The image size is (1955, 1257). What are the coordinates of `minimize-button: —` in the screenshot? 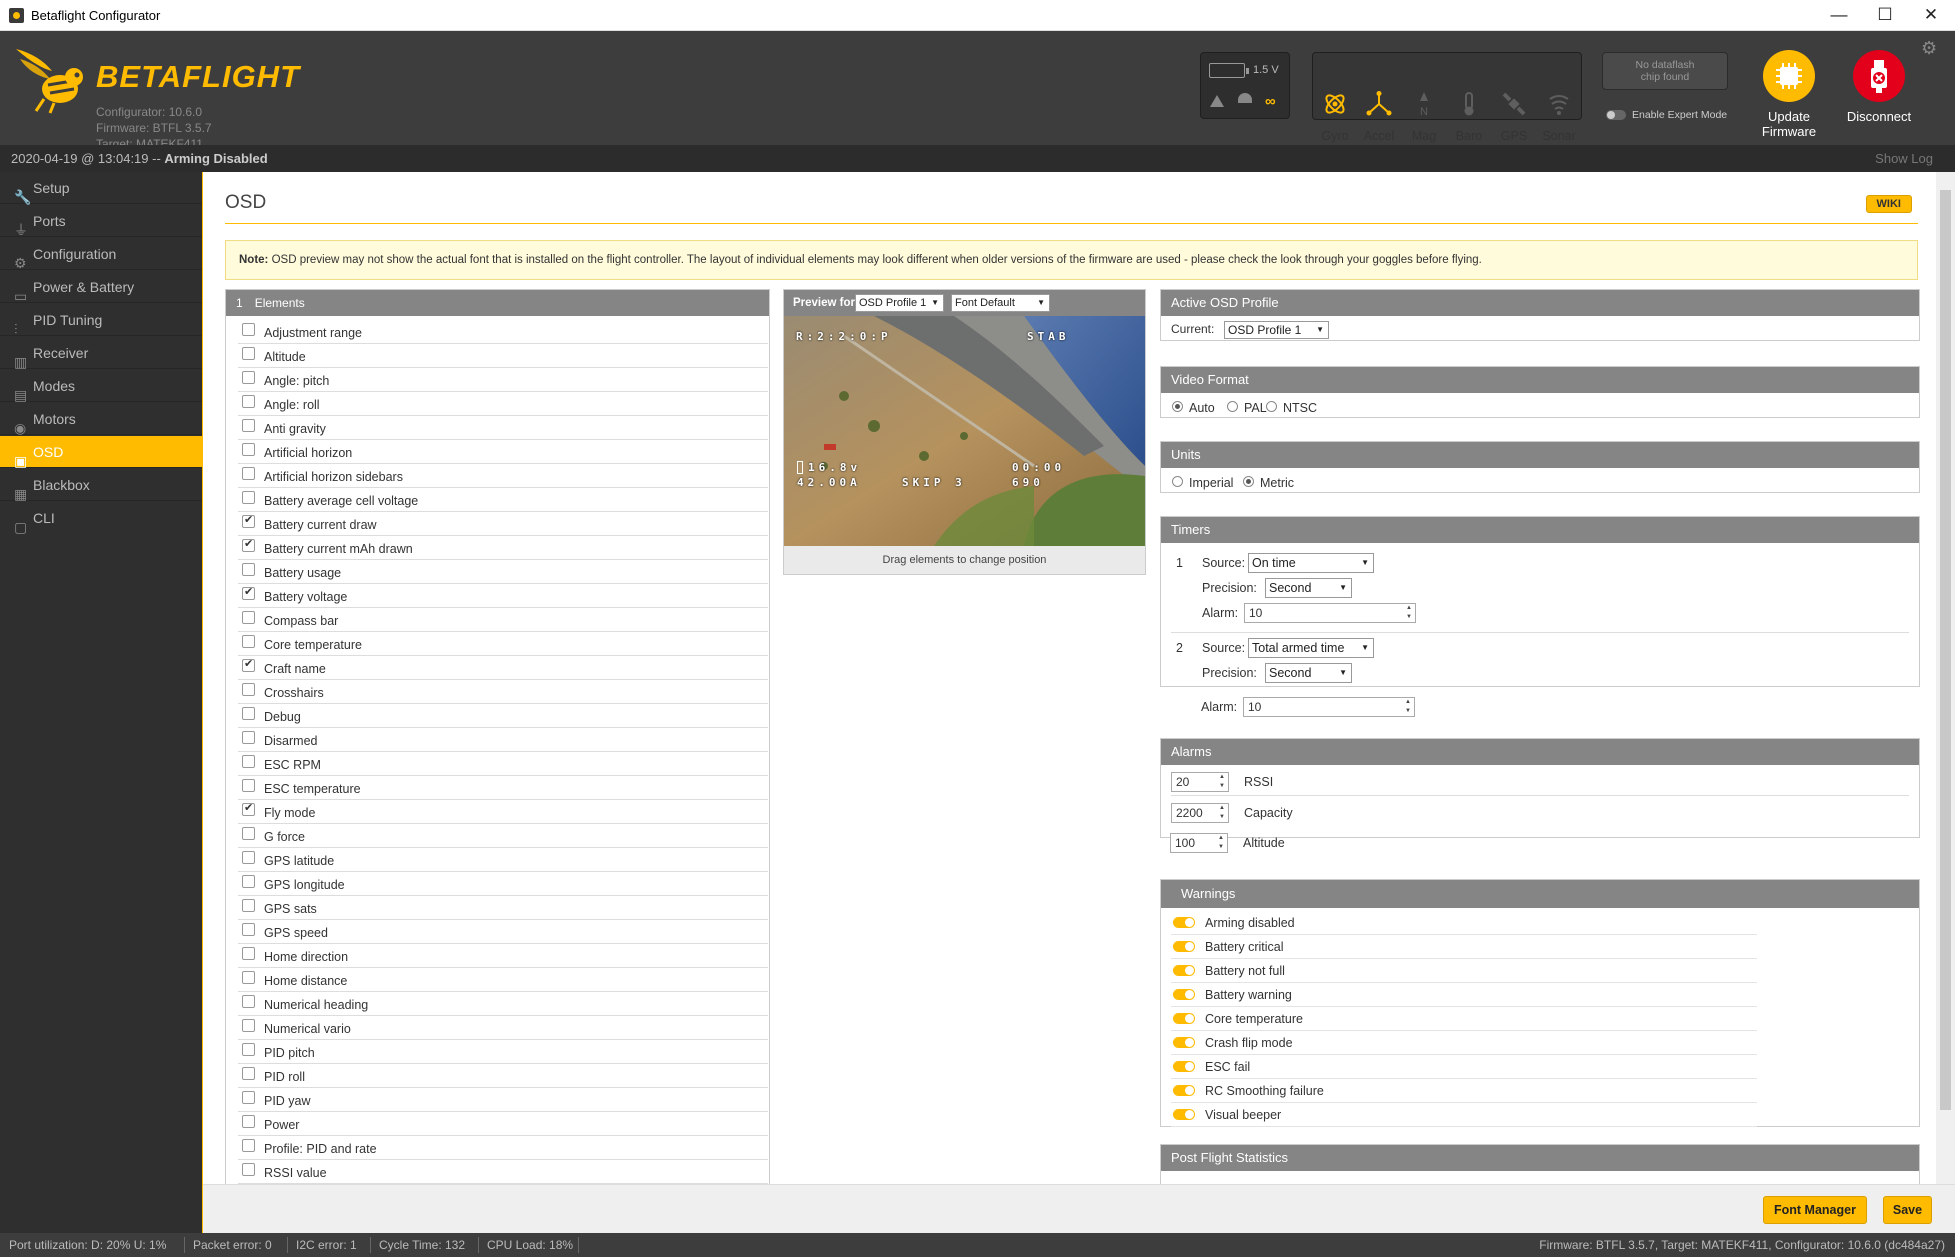 It's located at (1839, 15).